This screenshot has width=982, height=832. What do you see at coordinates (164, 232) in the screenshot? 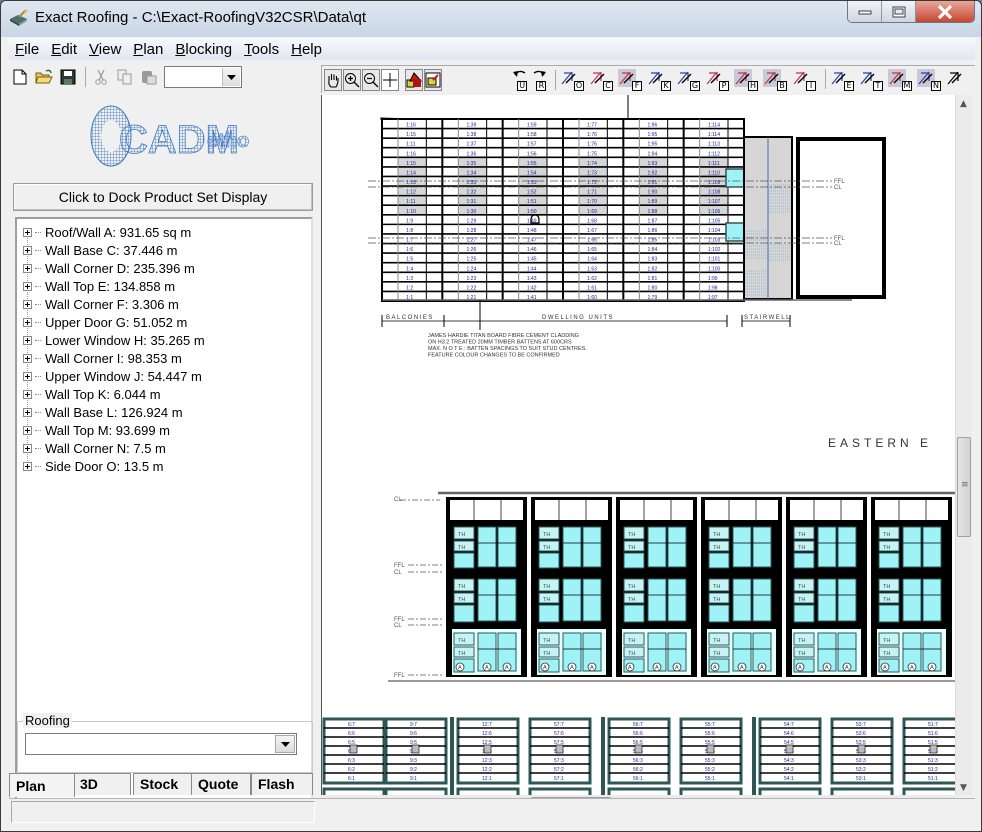
I see `tree-item: Roof/Wall A: 931.65 sq m` at bounding box center [164, 232].